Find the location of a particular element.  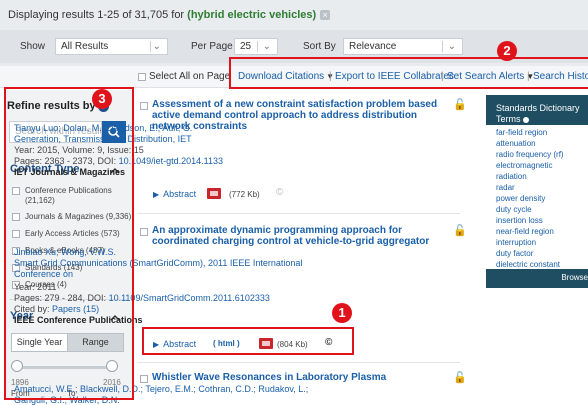

callout-badge-3: 3 is located at coordinates (102, 99).